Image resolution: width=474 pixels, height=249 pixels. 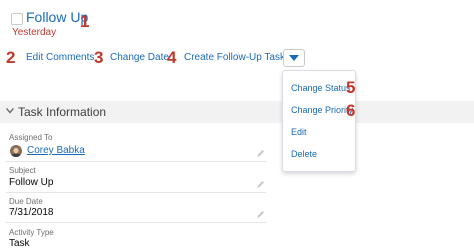 I want to click on menu-item-change-priority: Change Priority, so click(x=322, y=110).